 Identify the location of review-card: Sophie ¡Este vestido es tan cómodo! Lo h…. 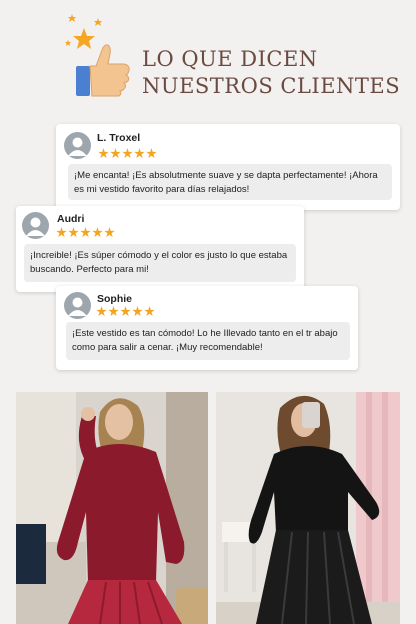
(207, 328).